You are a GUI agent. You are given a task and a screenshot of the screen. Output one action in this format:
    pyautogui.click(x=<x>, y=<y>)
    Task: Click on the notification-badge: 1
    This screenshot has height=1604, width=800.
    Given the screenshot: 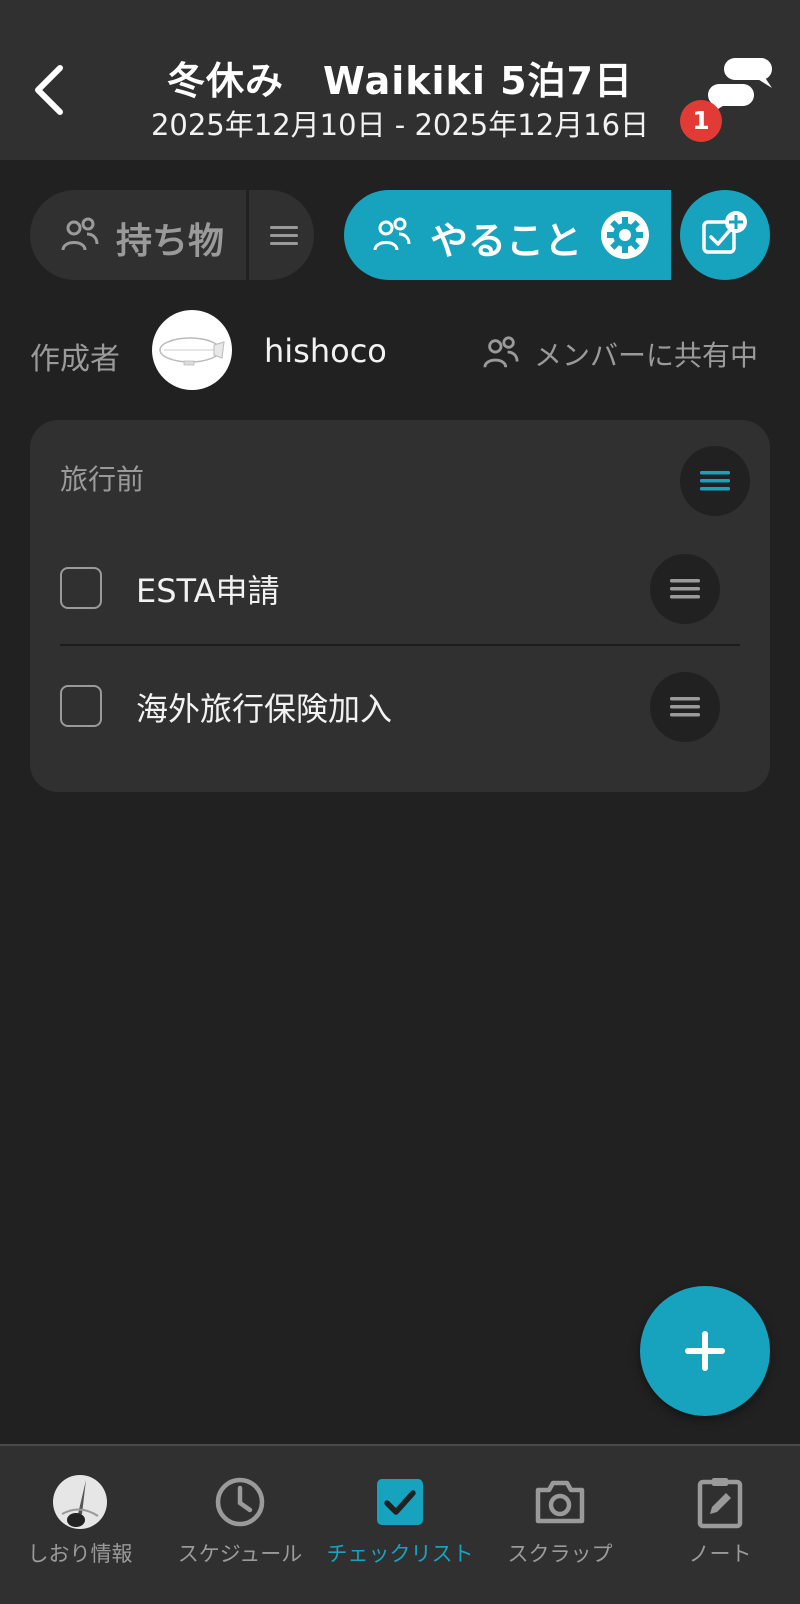 What is the action you would take?
    pyautogui.click(x=701, y=121)
    